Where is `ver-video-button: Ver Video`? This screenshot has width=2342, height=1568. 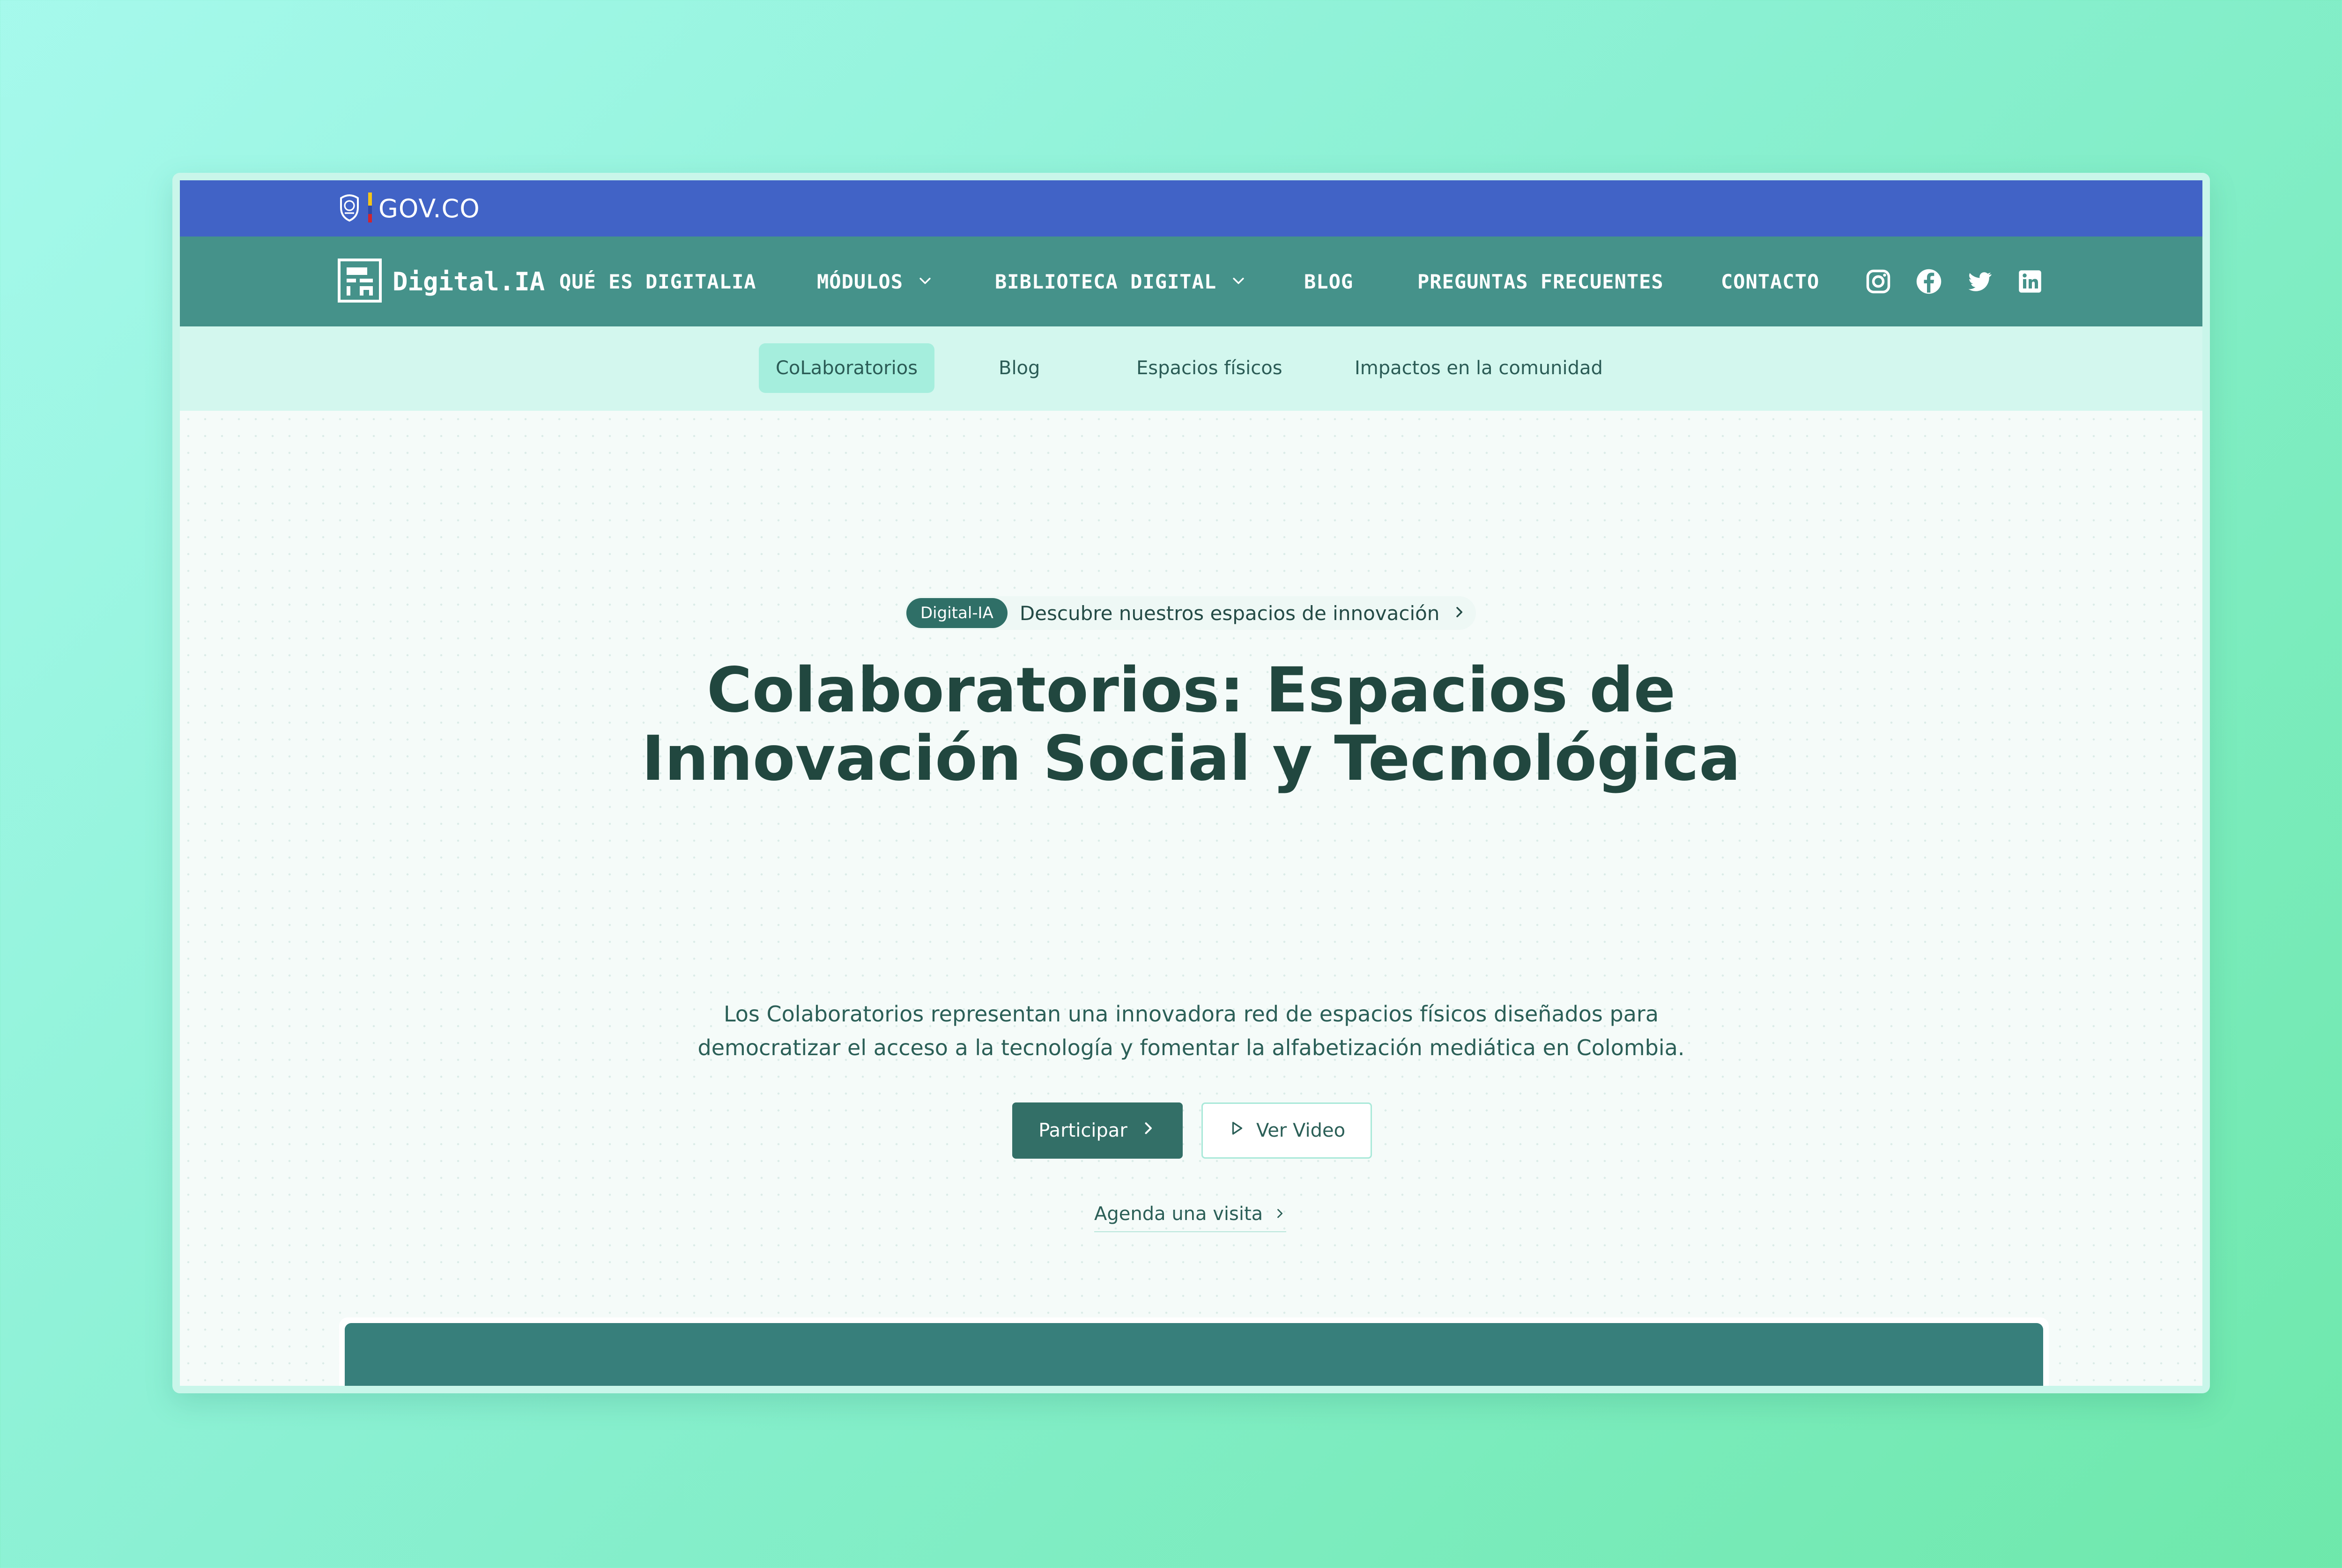 ver-video-button: Ver Video is located at coordinates (1286, 1130).